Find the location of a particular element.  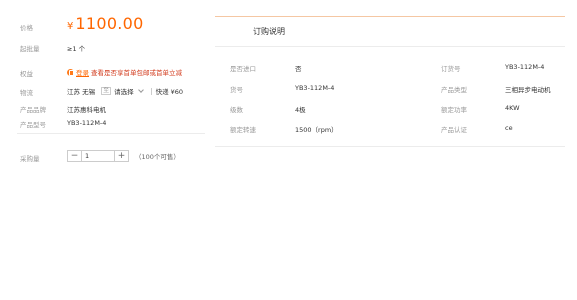

brand-value: 江苏惠科电机 is located at coordinates (86, 110).